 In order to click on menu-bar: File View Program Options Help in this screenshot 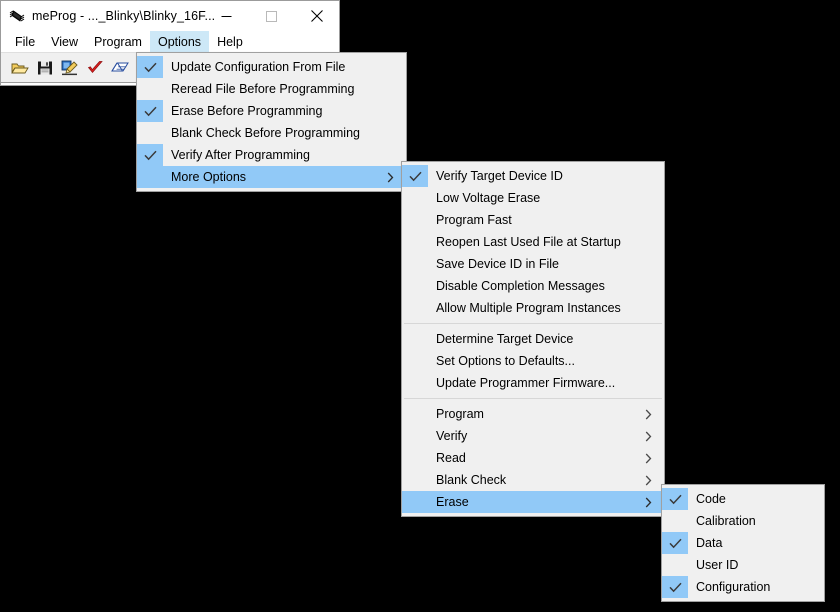, I will do `click(170, 41)`.